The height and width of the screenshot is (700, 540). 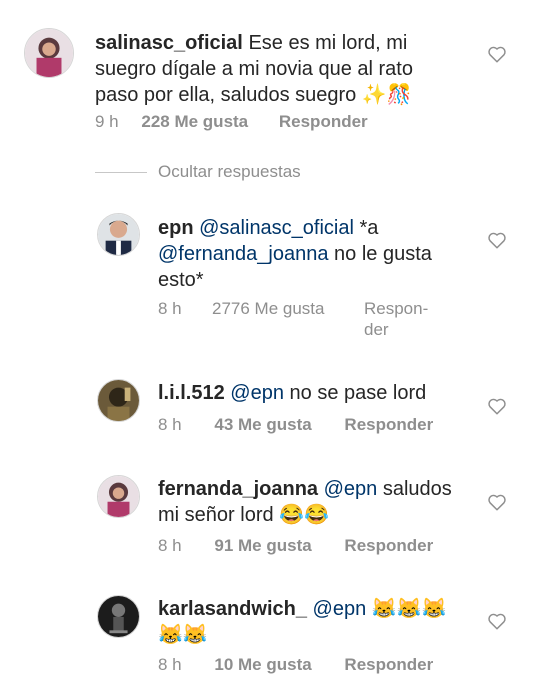 I want to click on comment-body: no se pase lord, so click(x=358, y=393).